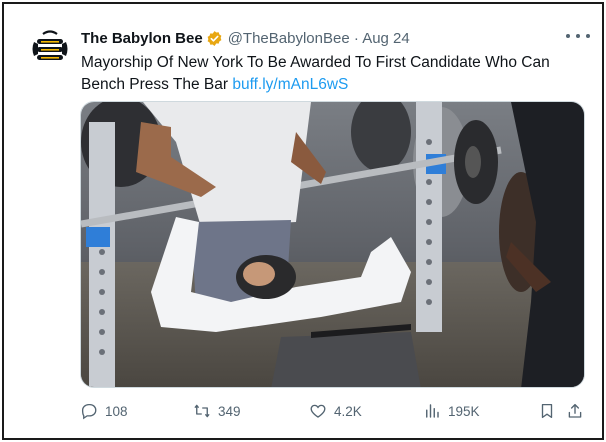  Describe the element at coordinates (578, 36) in the screenshot. I see `more-options-icon` at that location.